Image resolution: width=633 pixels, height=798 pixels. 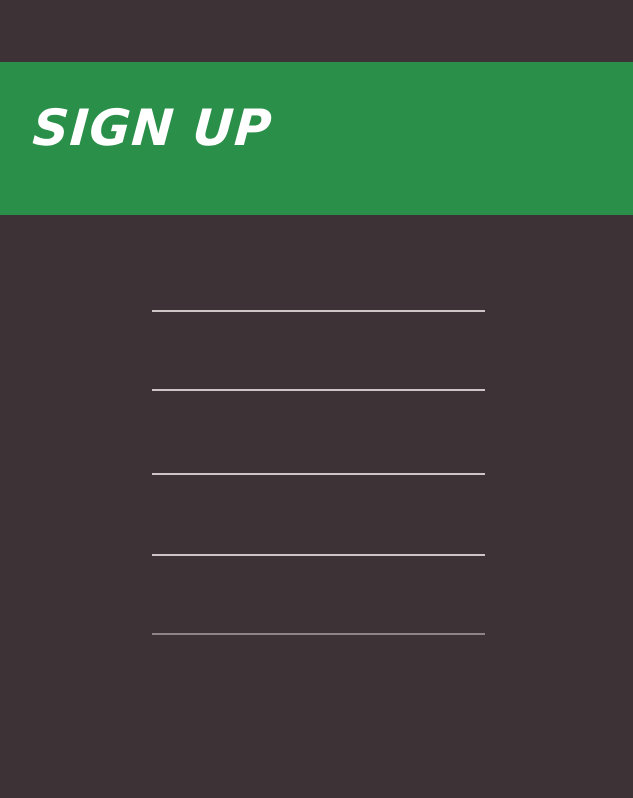 What do you see at coordinates (152, 128) in the screenshot?
I see `page-title: SIGN UP` at bounding box center [152, 128].